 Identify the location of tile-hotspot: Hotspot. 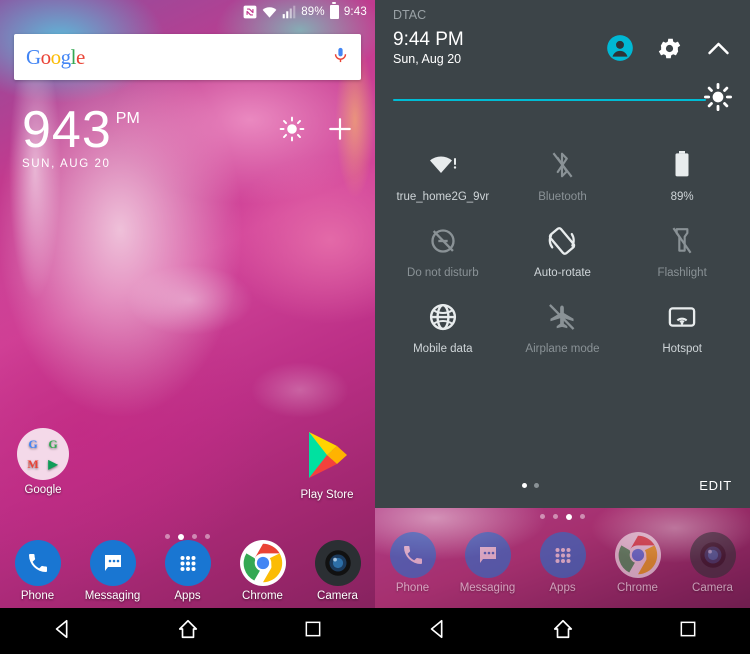
(682, 327).